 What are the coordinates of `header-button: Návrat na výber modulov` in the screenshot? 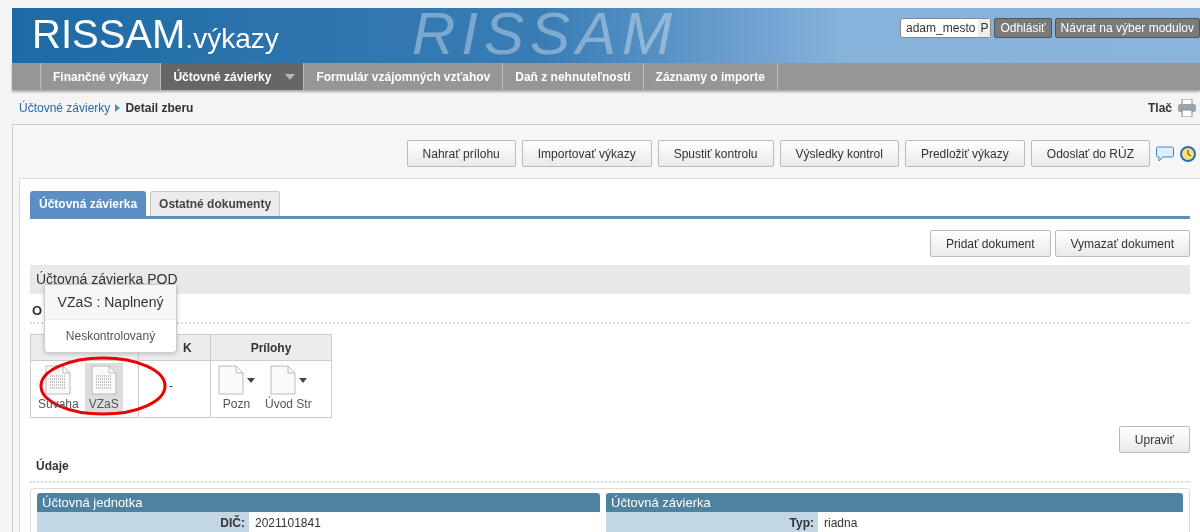 It's located at (1127, 28).